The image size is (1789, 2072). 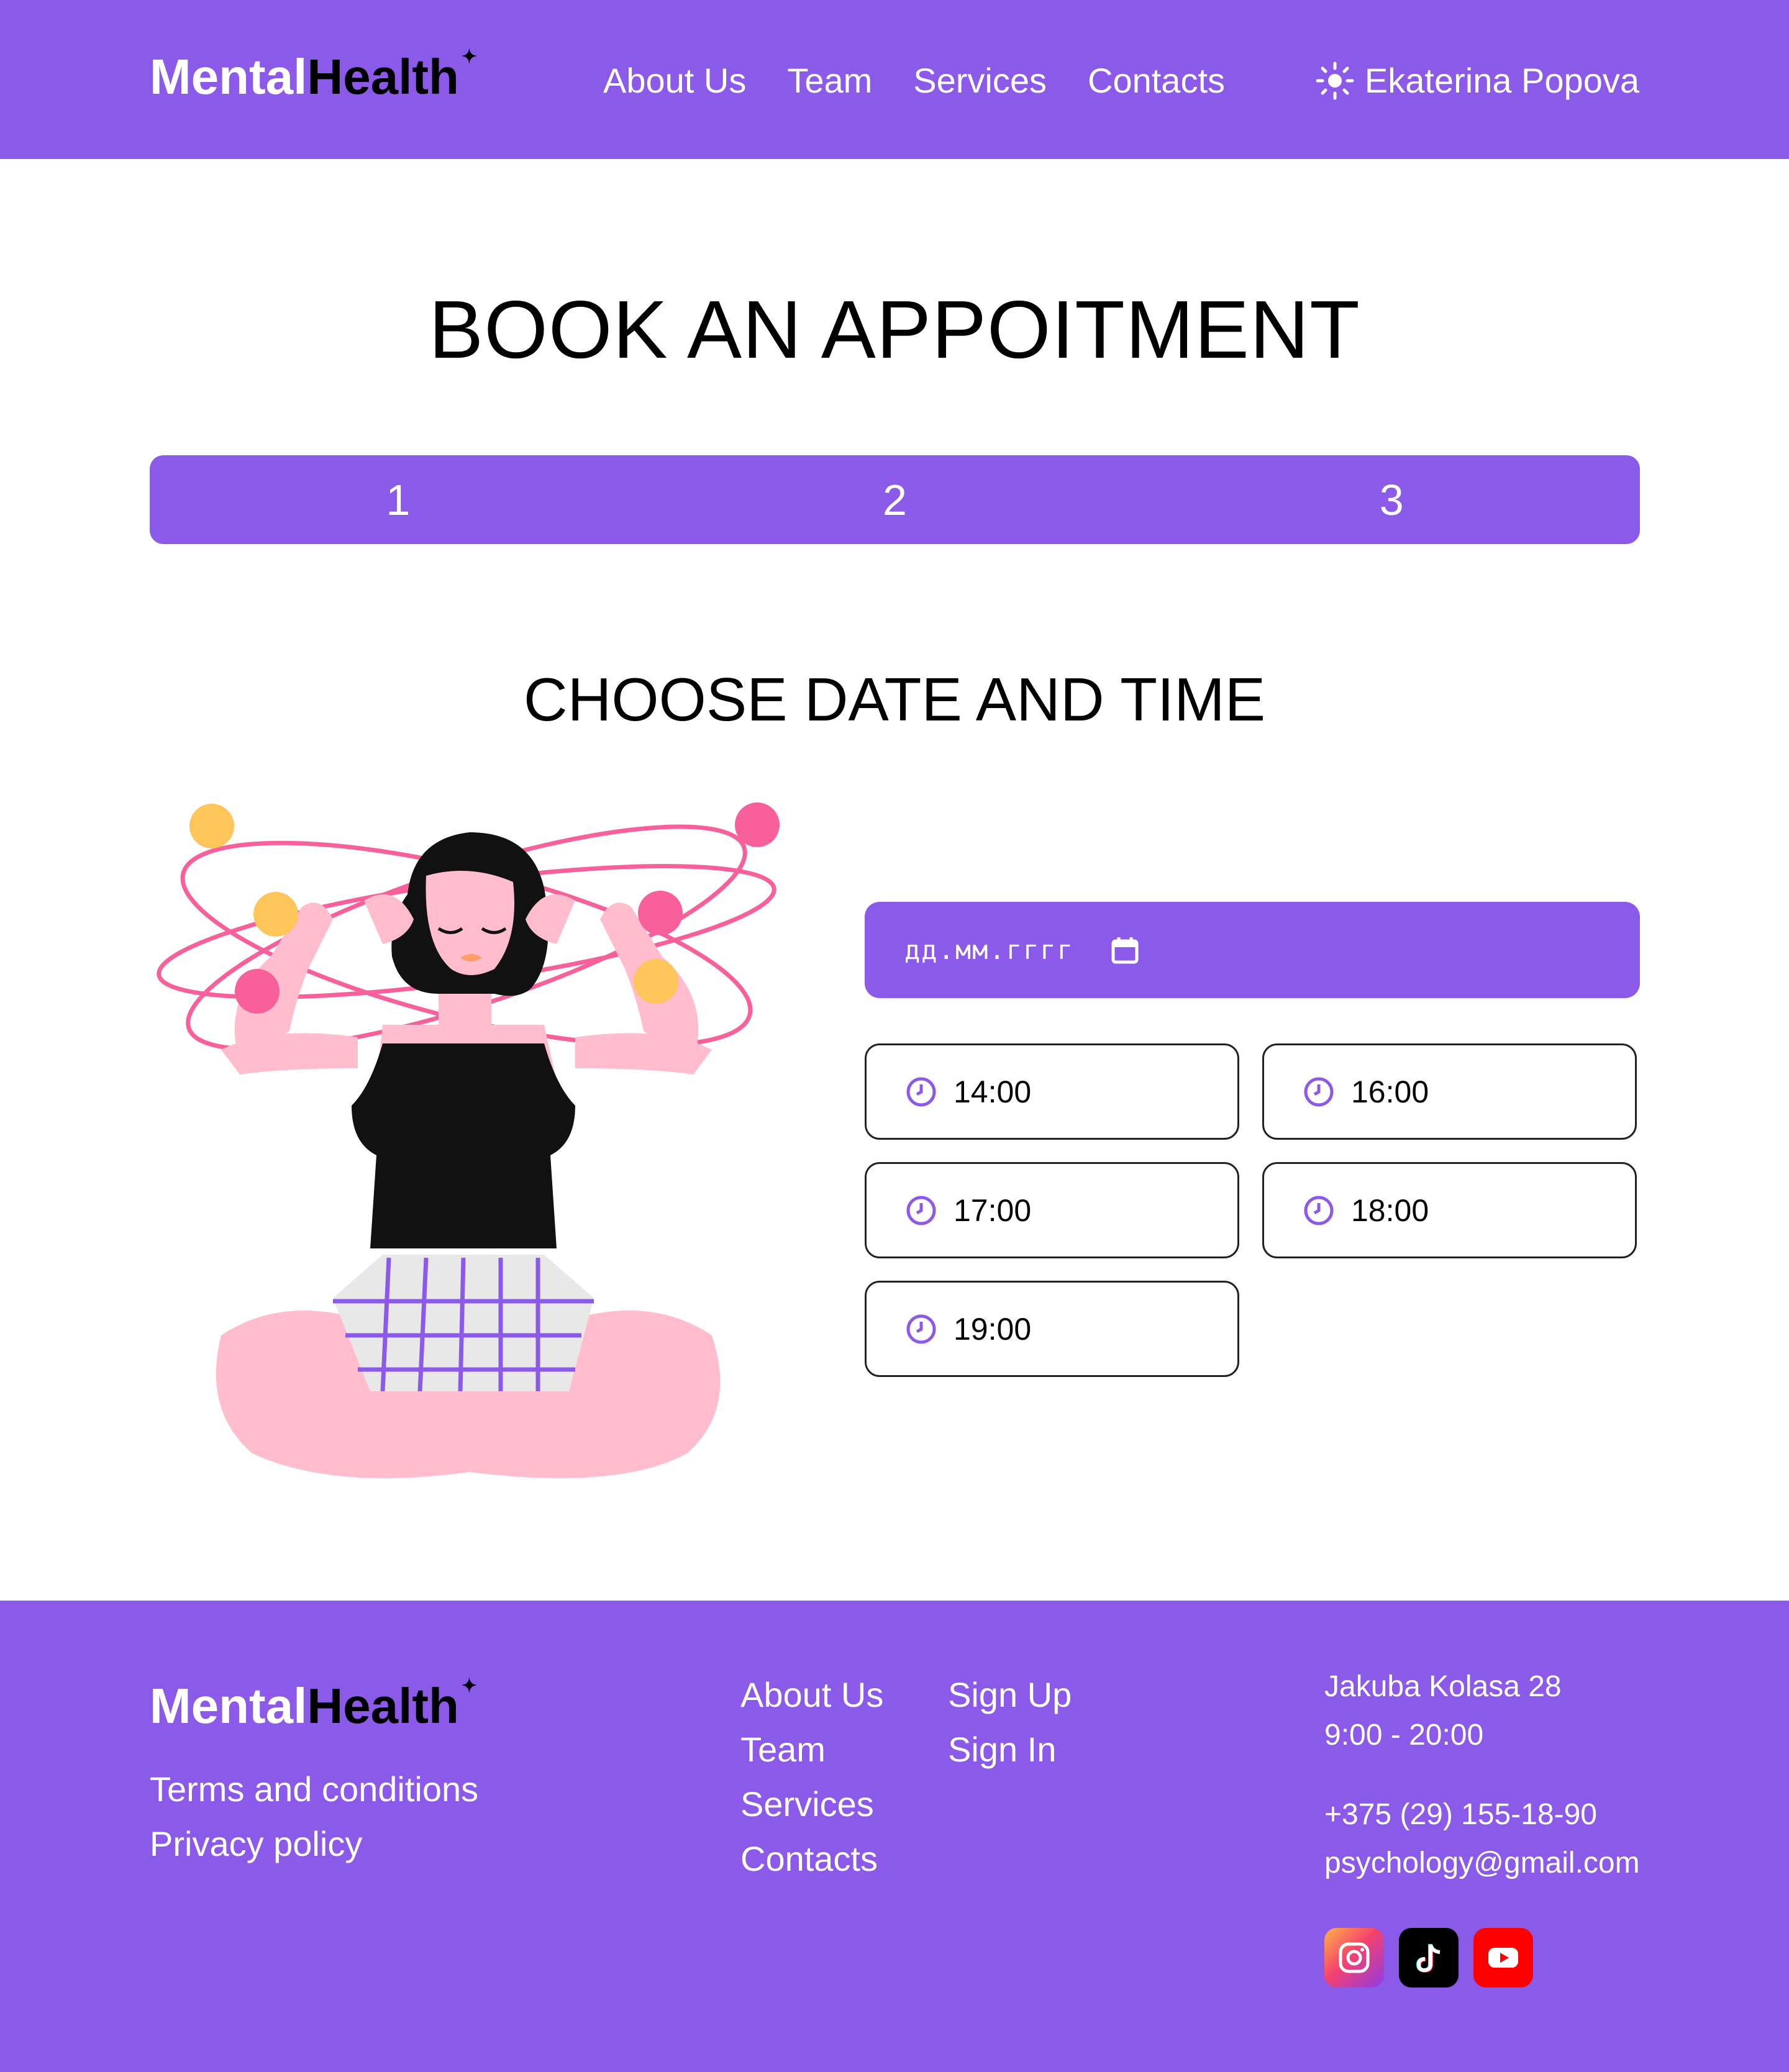 I want to click on booking-steps: 1 2 3, so click(x=895, y=499).